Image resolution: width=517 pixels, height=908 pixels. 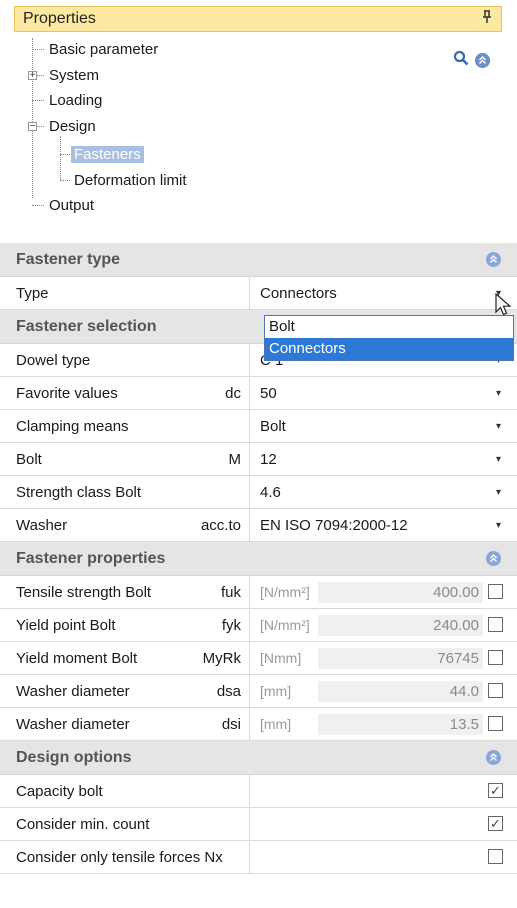 What do you see at coordinates (487, 18) in the screenshot?
I see `pin-icon` at bounding box center [487, 18].